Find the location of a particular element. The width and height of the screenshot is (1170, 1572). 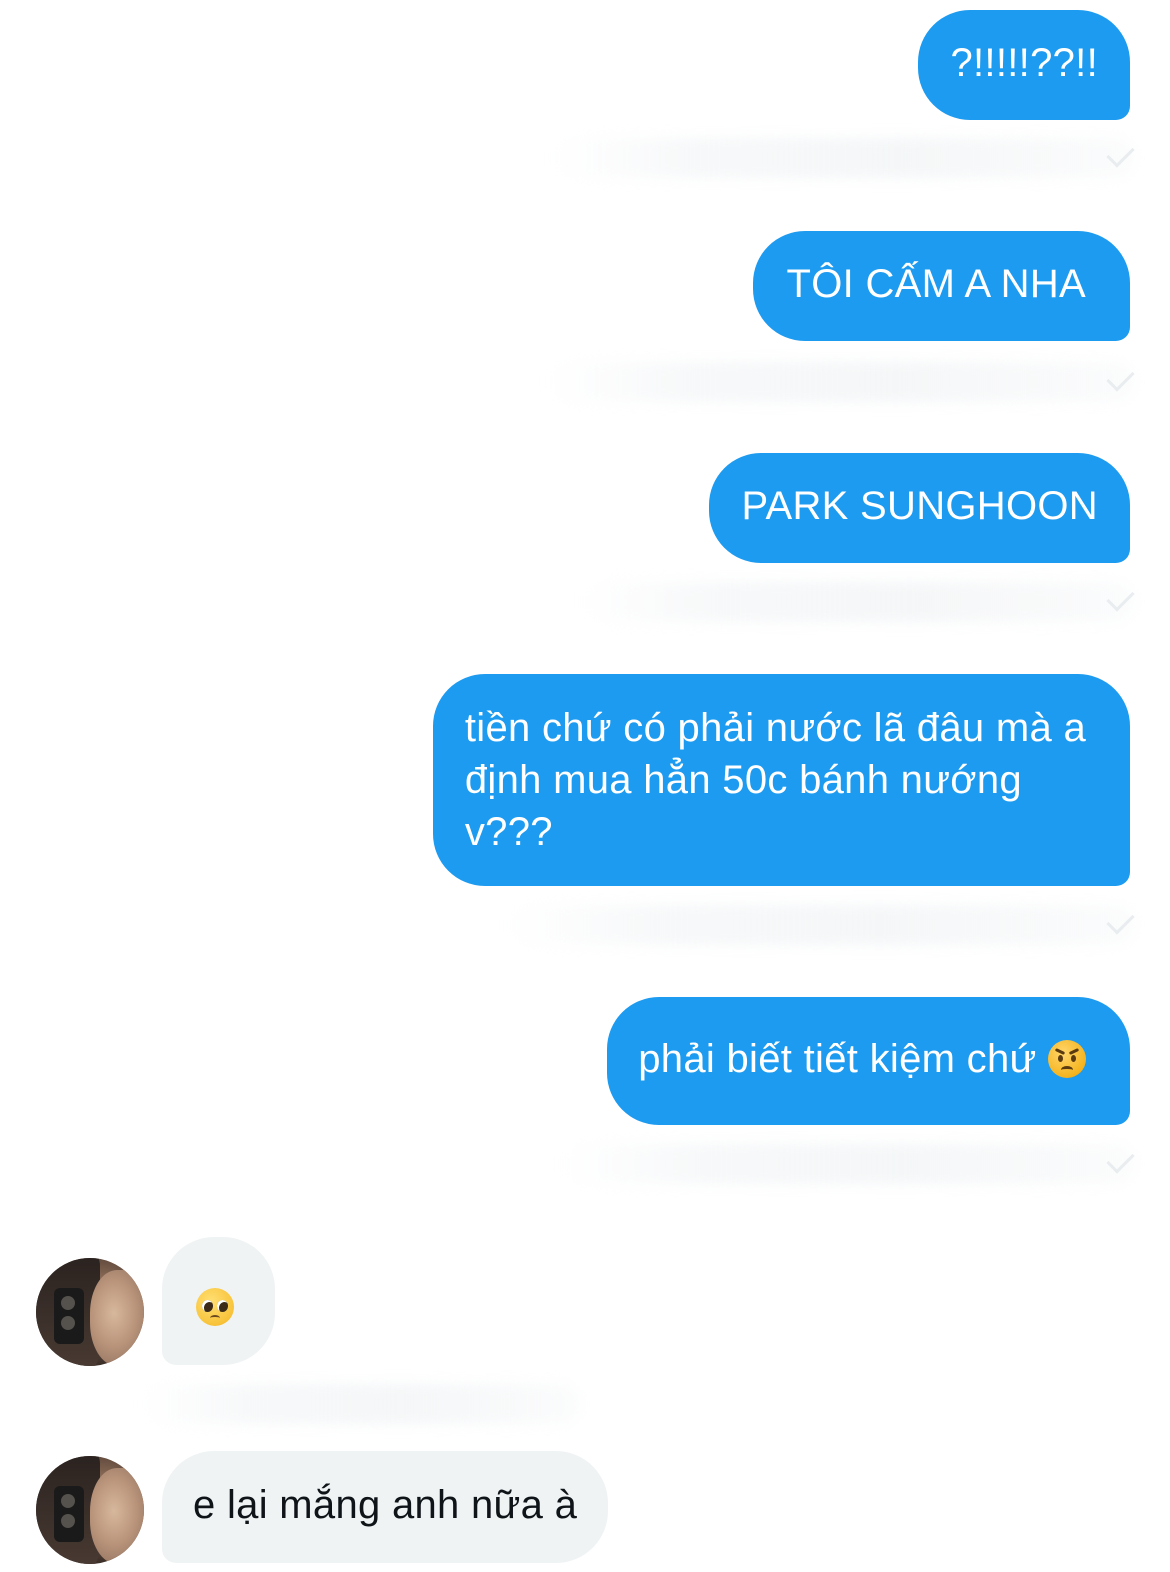

pleading-face-icon is located at coordinates (215, 1307).